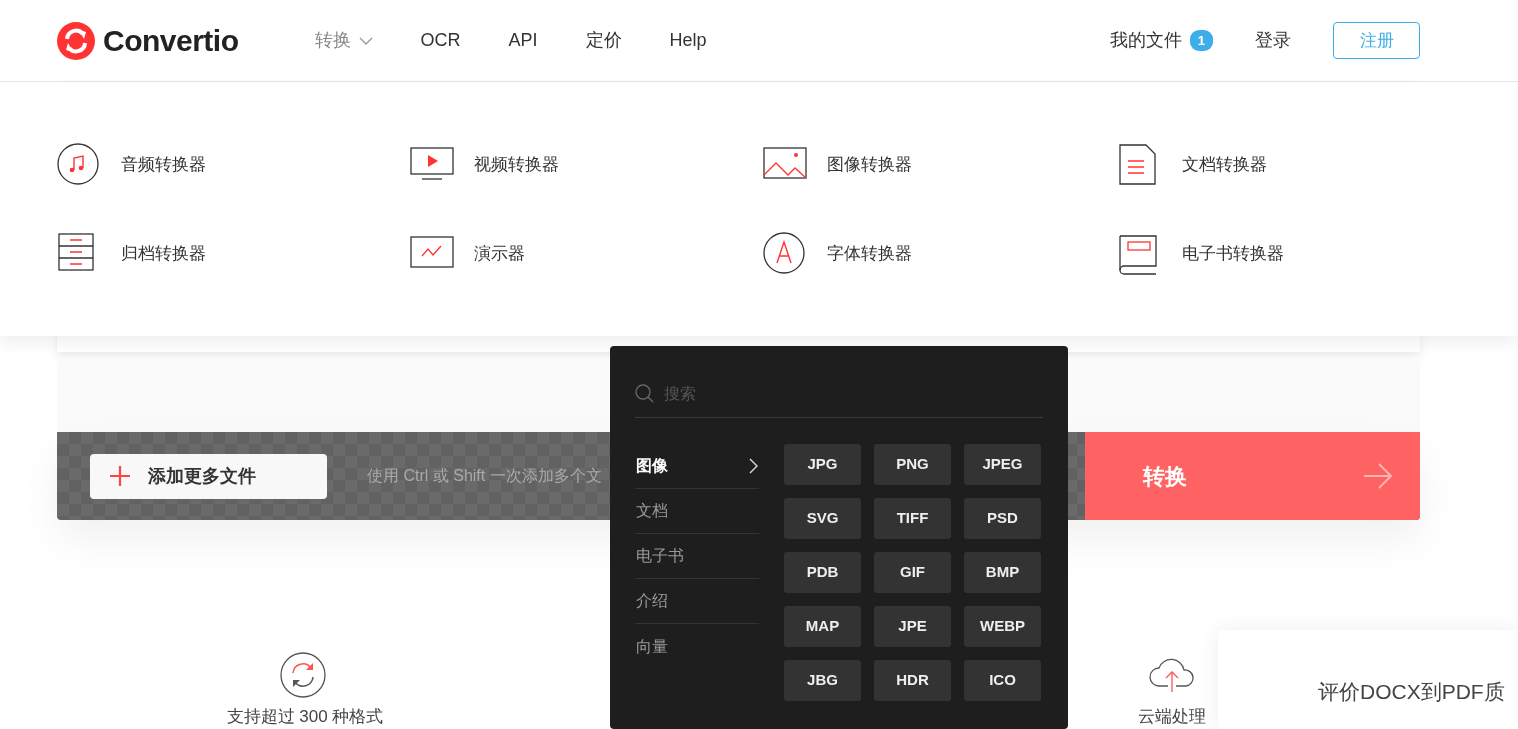 The height and width of the screenshot is (729, 1518). Describe the element at coordinates (688, 40) in the screenshot. I see `nav-link: Help` at that location.